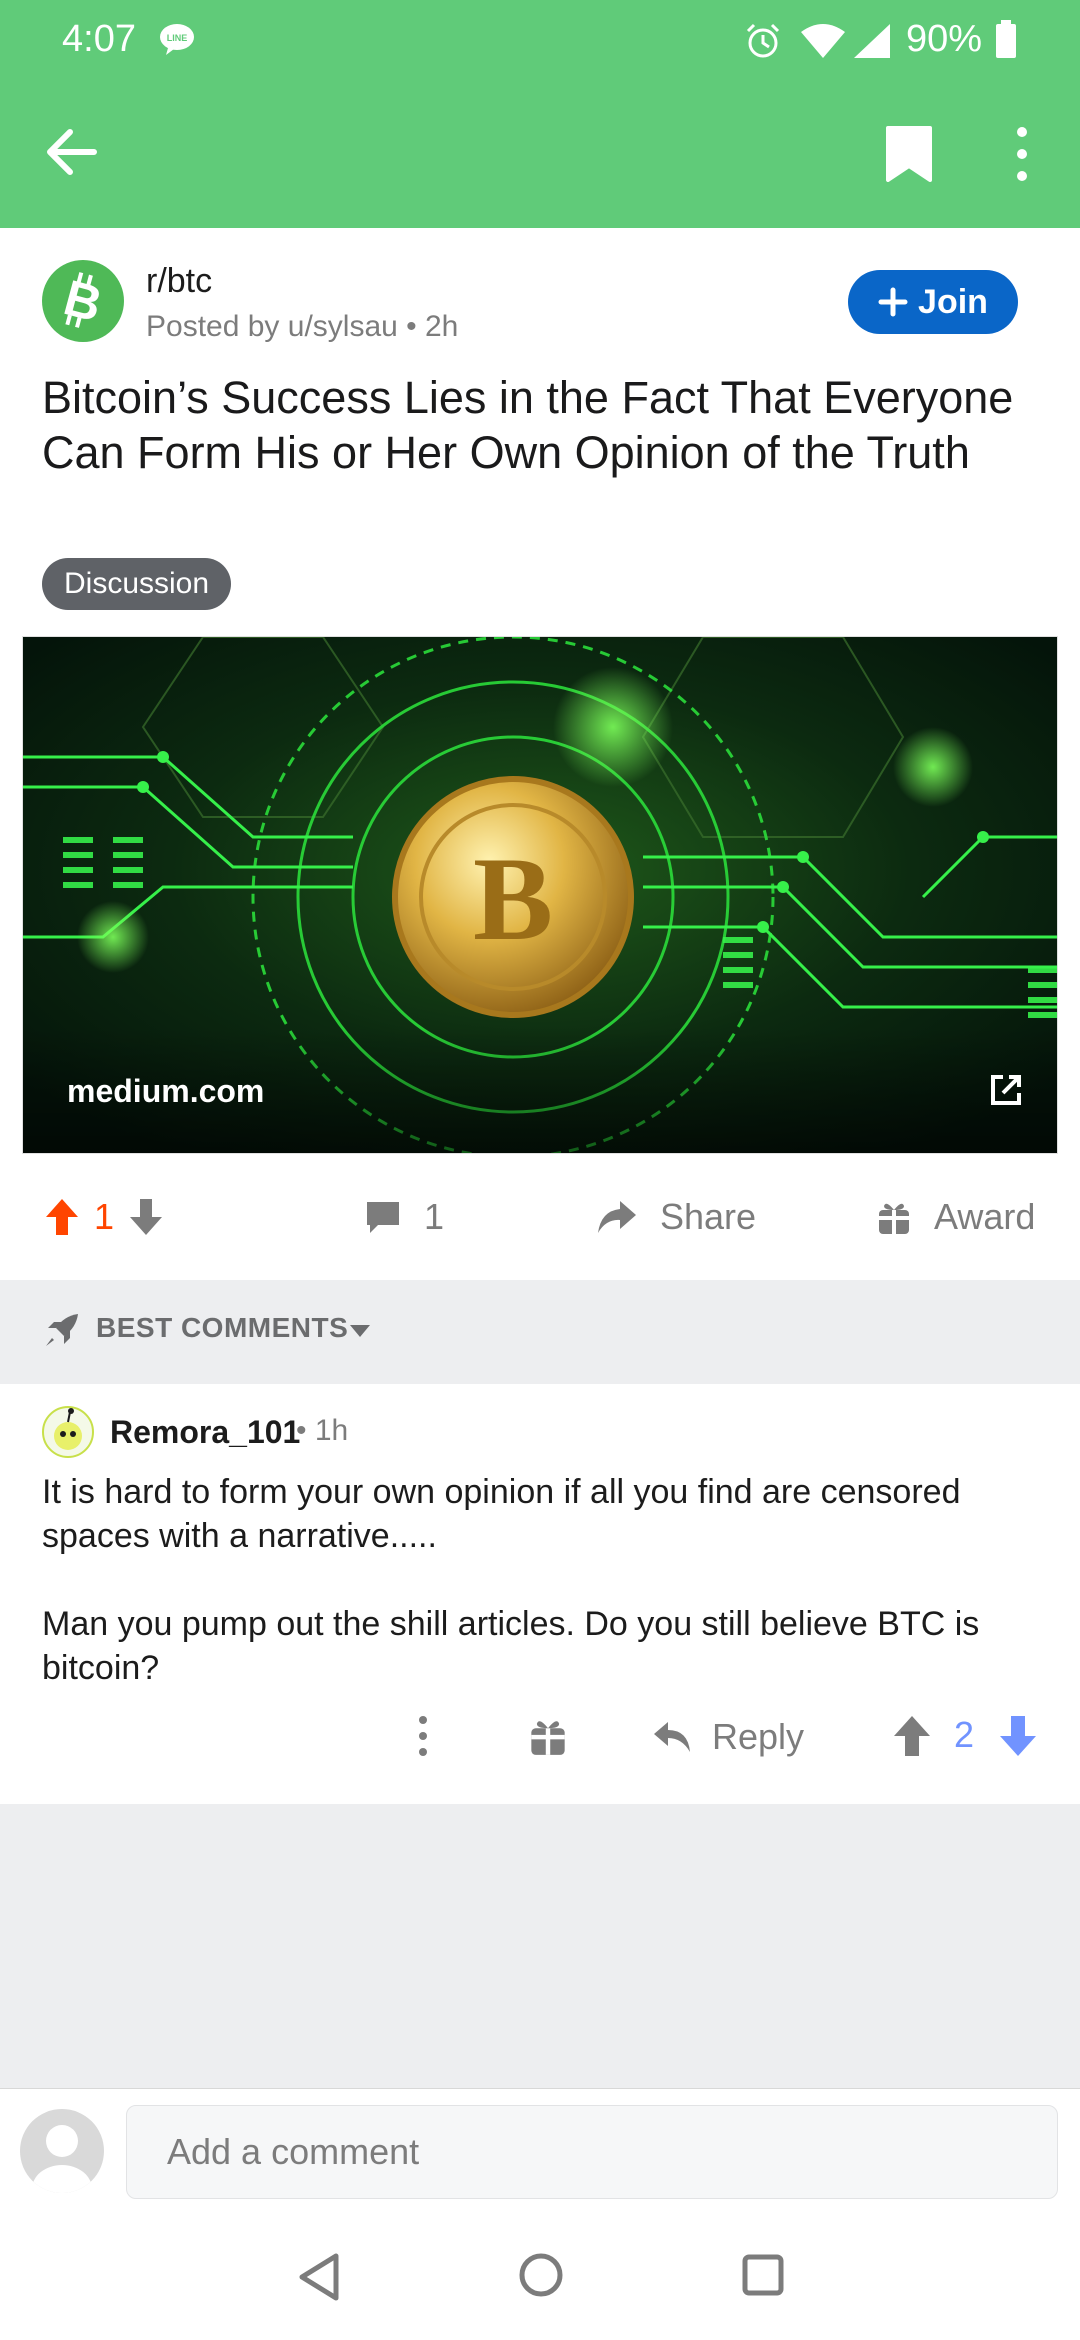 This screenshot has height=2340, width=1080. Describe the element at coordinates (708, 1216) in the screenshot. I see `share-label: Share` at that location.